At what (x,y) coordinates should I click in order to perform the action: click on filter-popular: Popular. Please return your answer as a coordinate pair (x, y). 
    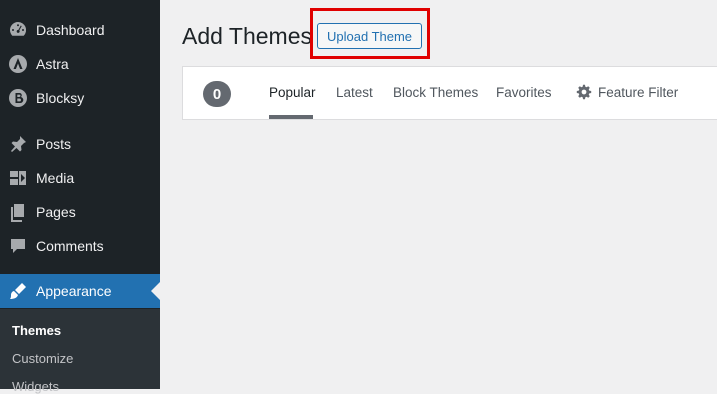
    Looking at the image, I should click on (292, 92).